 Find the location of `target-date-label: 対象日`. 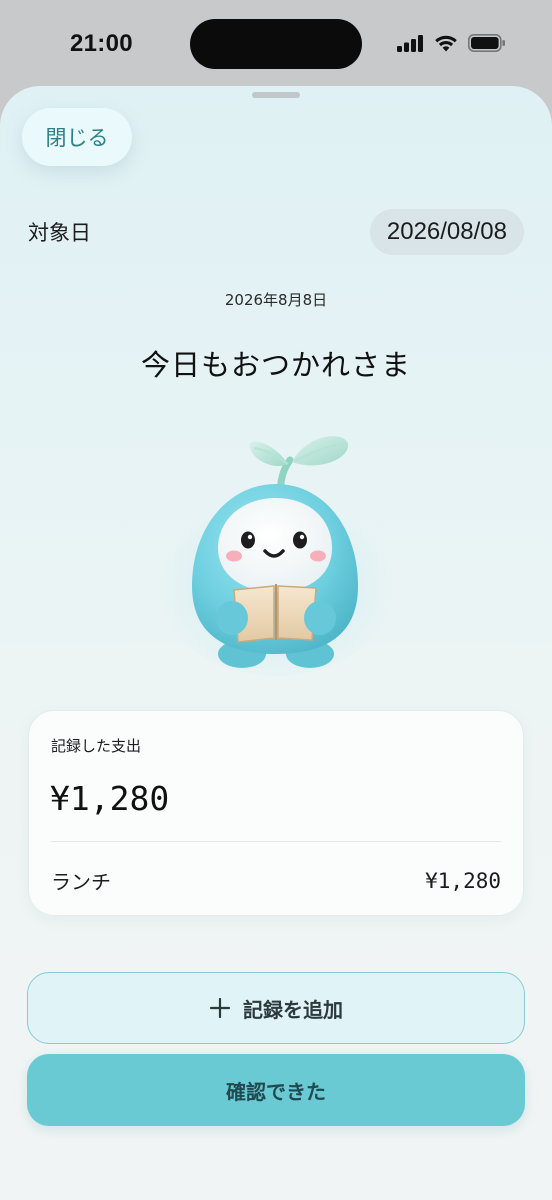

target-date-label: 対象日 is located at coordinates (59, 233).